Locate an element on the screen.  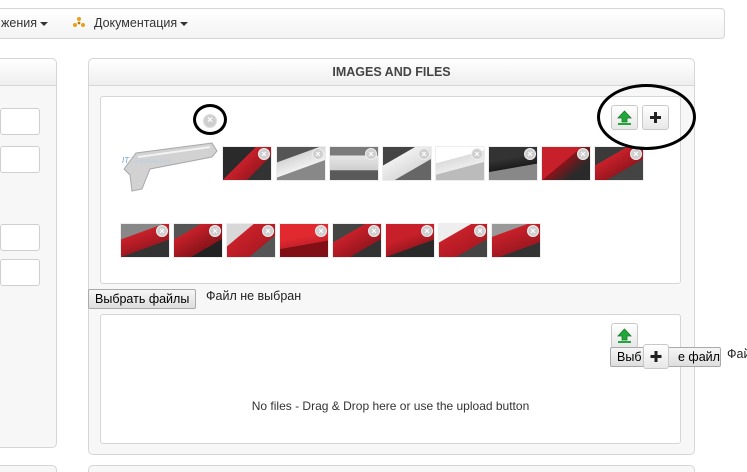
file-status-text: Файл не выбран is located at coordinates (254, 296).